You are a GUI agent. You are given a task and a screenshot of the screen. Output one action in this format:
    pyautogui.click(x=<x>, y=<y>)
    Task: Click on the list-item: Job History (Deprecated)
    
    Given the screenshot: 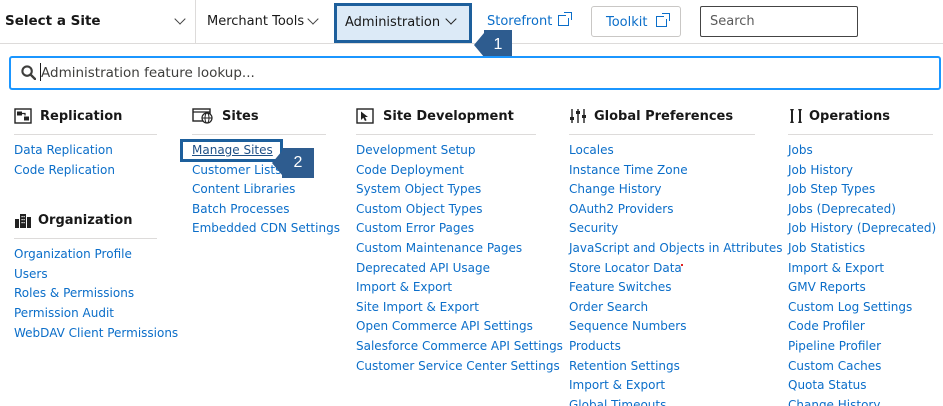 What is the action you would take?
    pyautogui.click(x=862, y=229)
    